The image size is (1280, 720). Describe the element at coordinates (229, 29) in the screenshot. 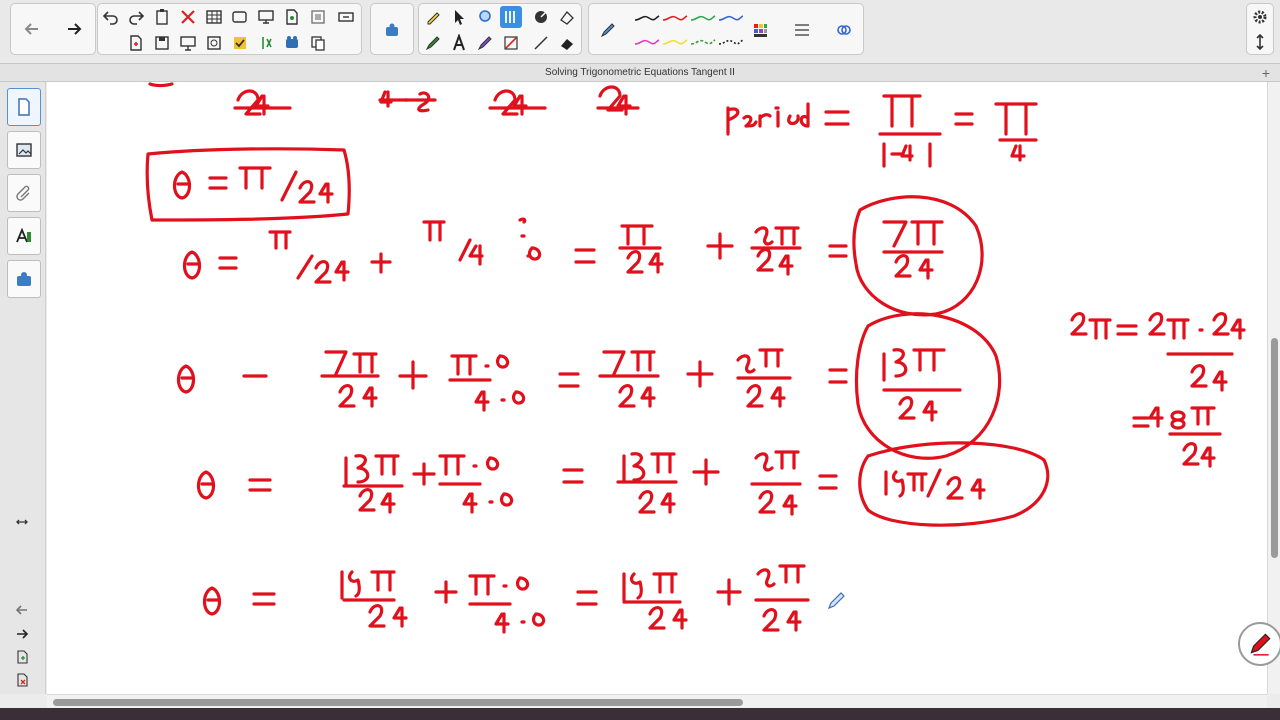

I see `file-tools-group` at that location.